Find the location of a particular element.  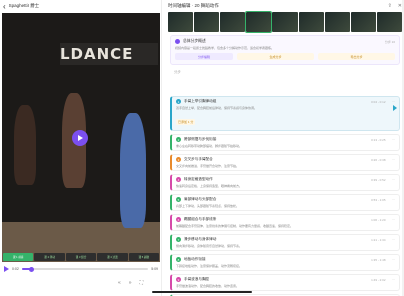

step-card-header: 9 手臂波浪与胸腔 1:49 - 2:02 ⋯ is located at coordinates (285, 279).